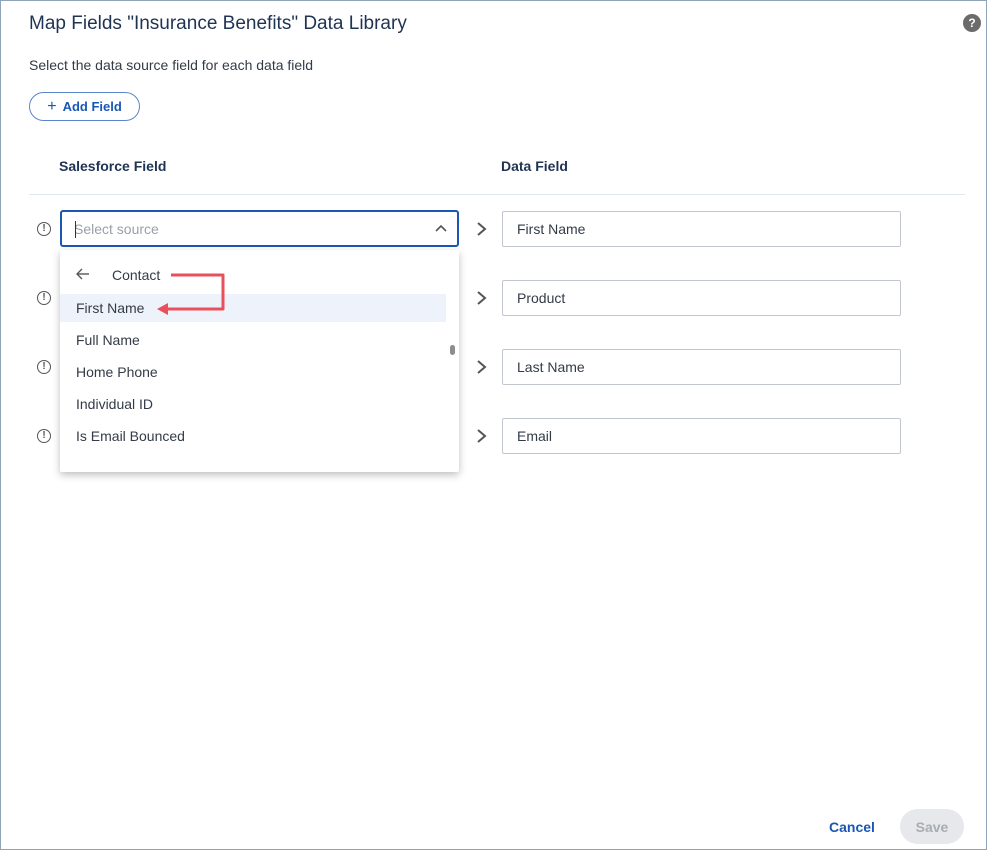 This screenshot has width=987, height=851. Describe the element at coordinates (75, 229) in the screenshot. I see `text-cursor` at that location.